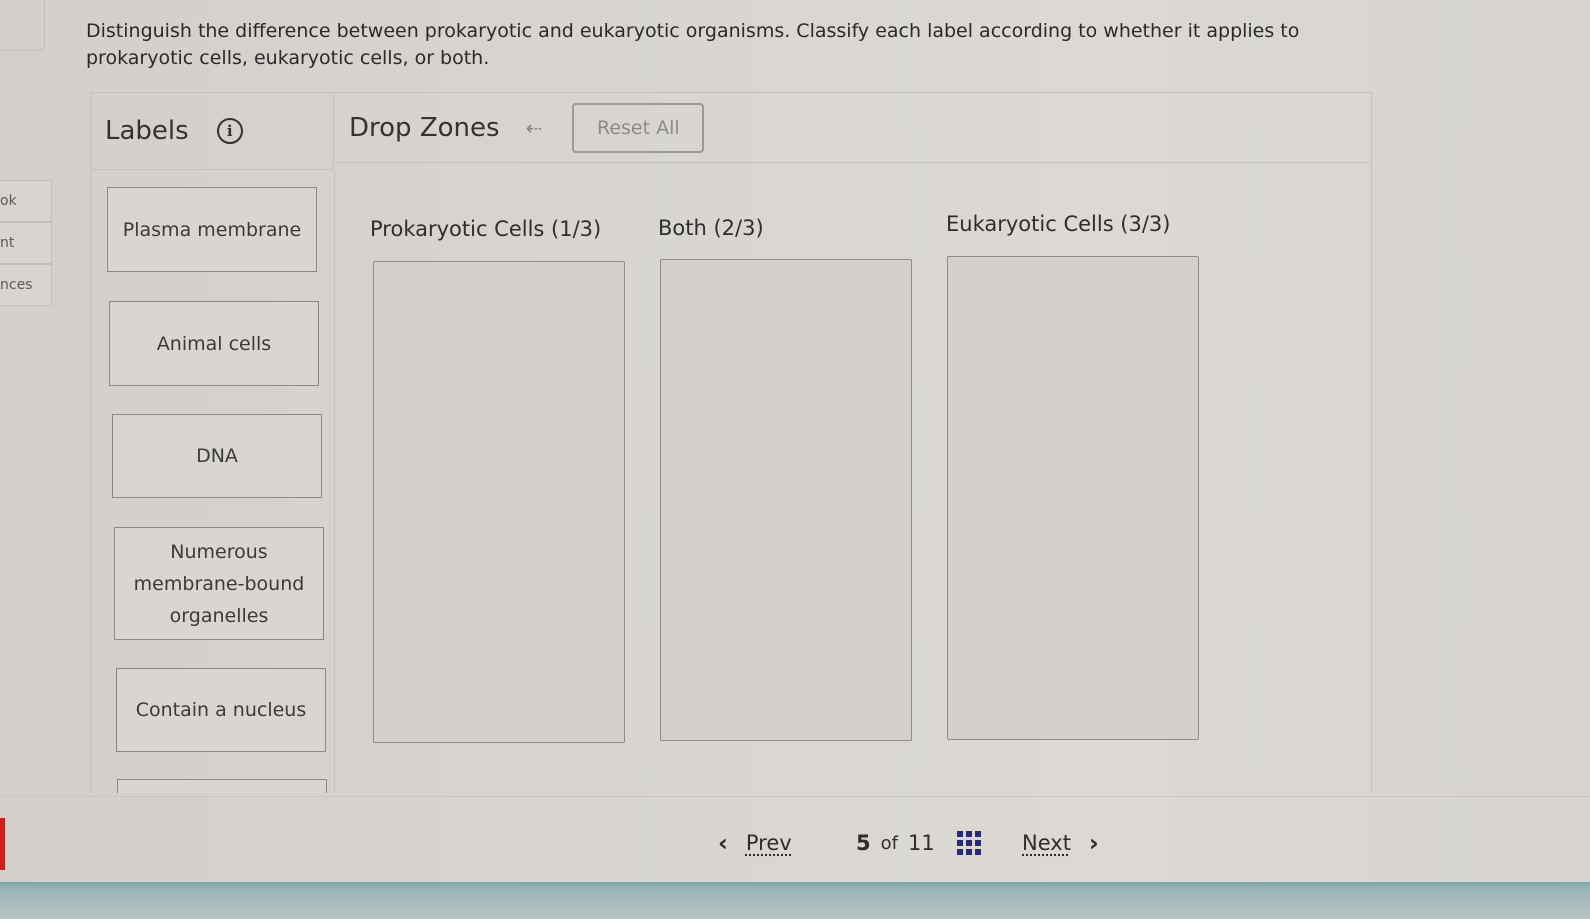  Describe the element at coordinates (147, 131) in the screenshot. I see `labels-title: Labels` at that location.